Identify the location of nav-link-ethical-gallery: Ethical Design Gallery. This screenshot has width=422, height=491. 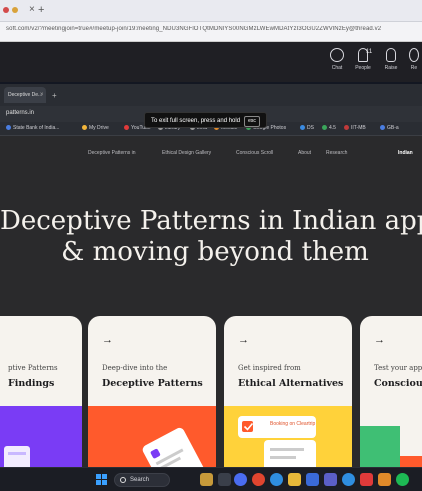
(186, 153).